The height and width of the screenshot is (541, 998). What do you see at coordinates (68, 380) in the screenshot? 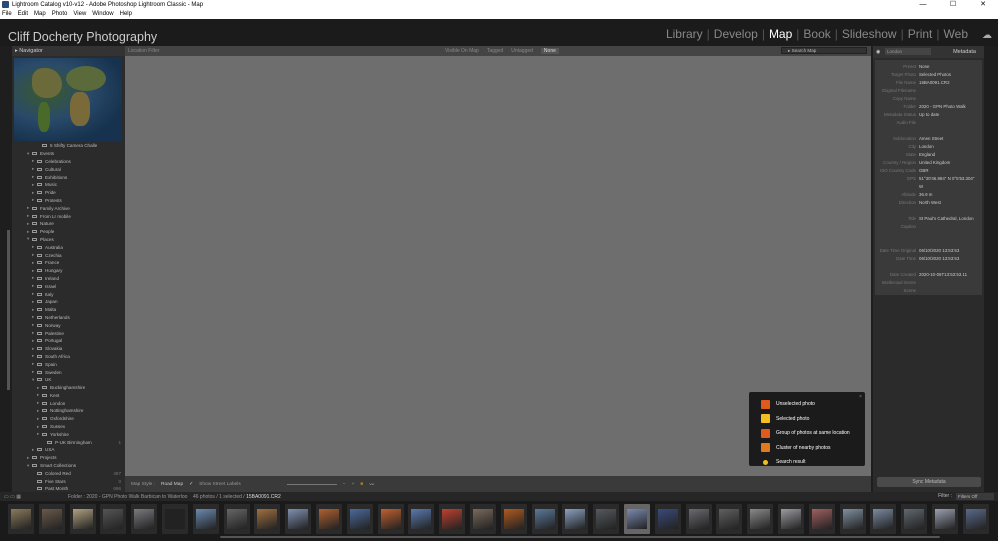
I see `collection-item: ▾ UK` at bounding box center [68, 380].